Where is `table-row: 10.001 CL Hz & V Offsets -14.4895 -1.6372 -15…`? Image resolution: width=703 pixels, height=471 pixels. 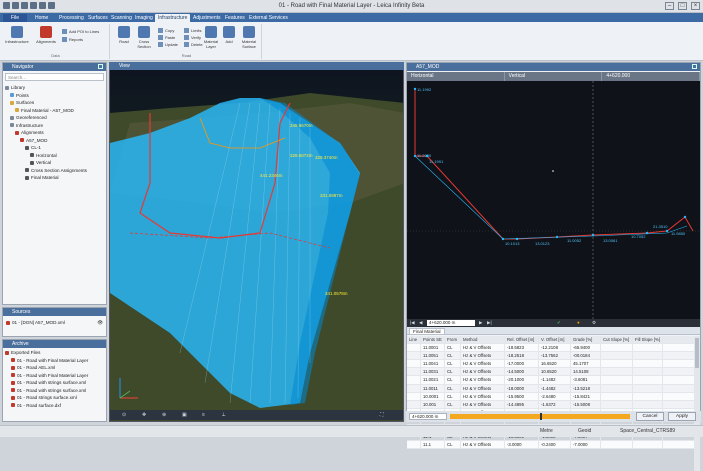
table-row: 10.001 CL Hz & V Offsets -14.4895 -1.6372 -15… is located at coordinates (550, 404).